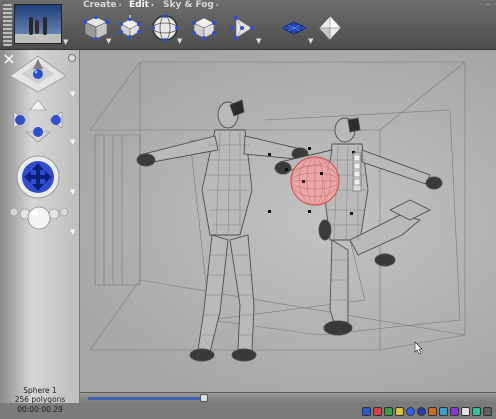  Describe the element at coordinates (38, 177) in the screenshot. I see `move-arrows-control` at that location.